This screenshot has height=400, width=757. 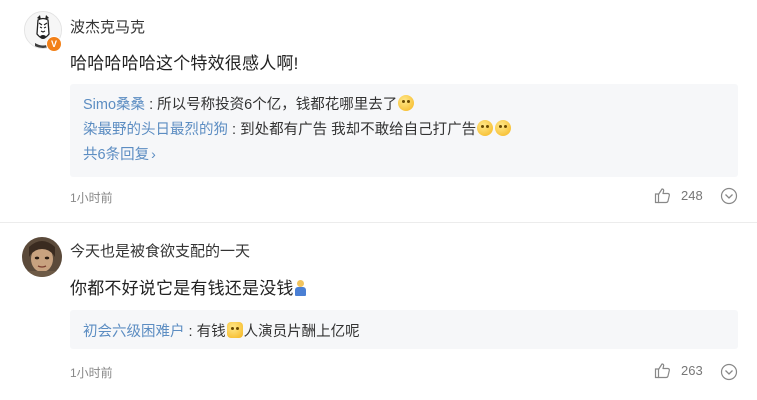 I want to click on doge-emoji-icon, so click(x=234, y=330).